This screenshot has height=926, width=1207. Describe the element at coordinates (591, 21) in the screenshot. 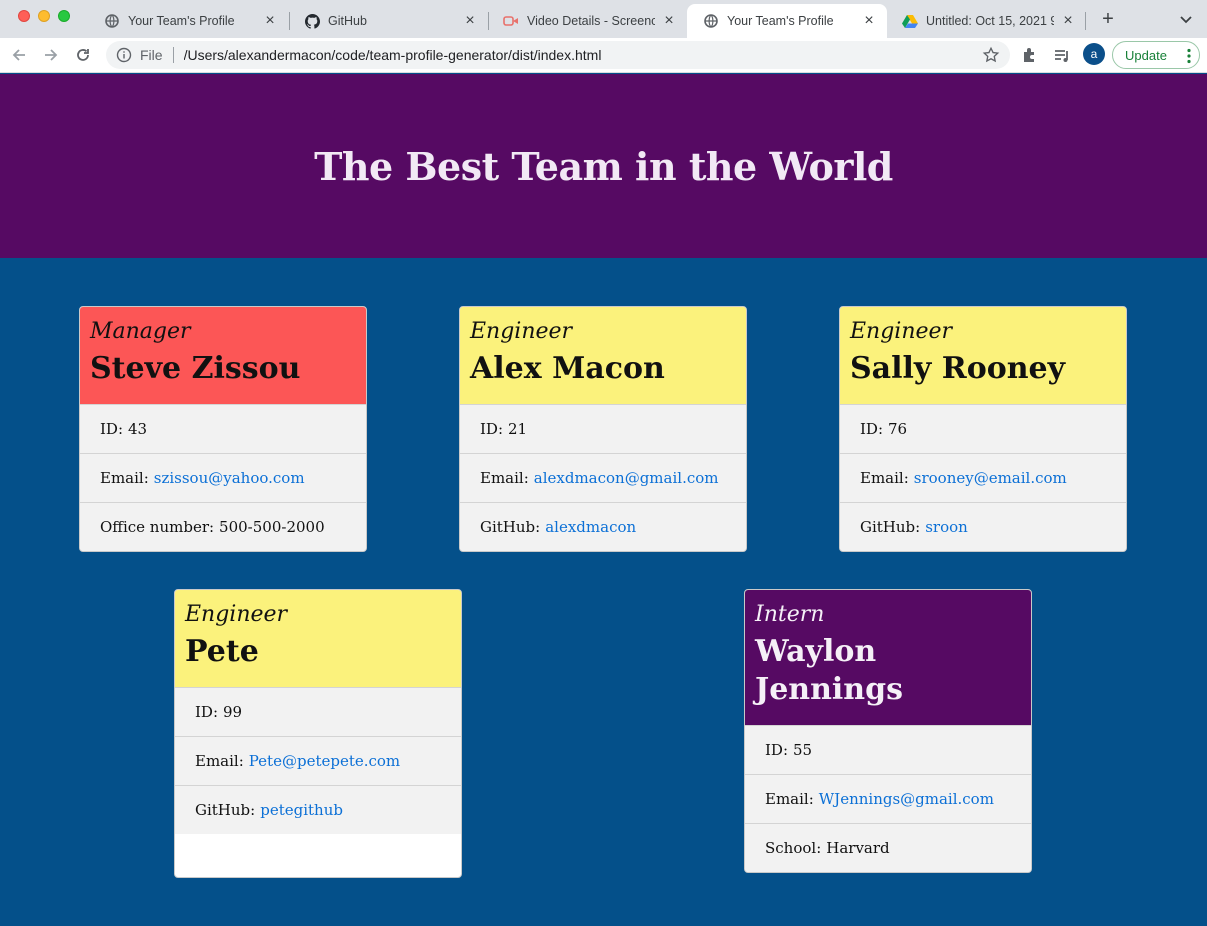

I see `tab-title: Video Details - Screenc` at that location.